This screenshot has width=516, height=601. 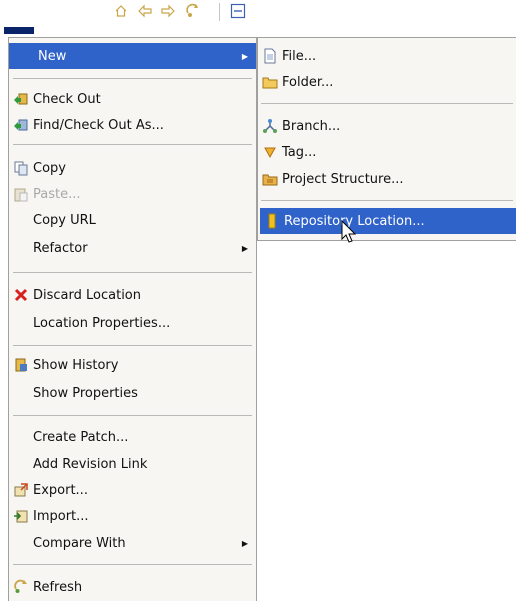 I want to click on refresh-label: Refresh, so click(x=58, y=587).